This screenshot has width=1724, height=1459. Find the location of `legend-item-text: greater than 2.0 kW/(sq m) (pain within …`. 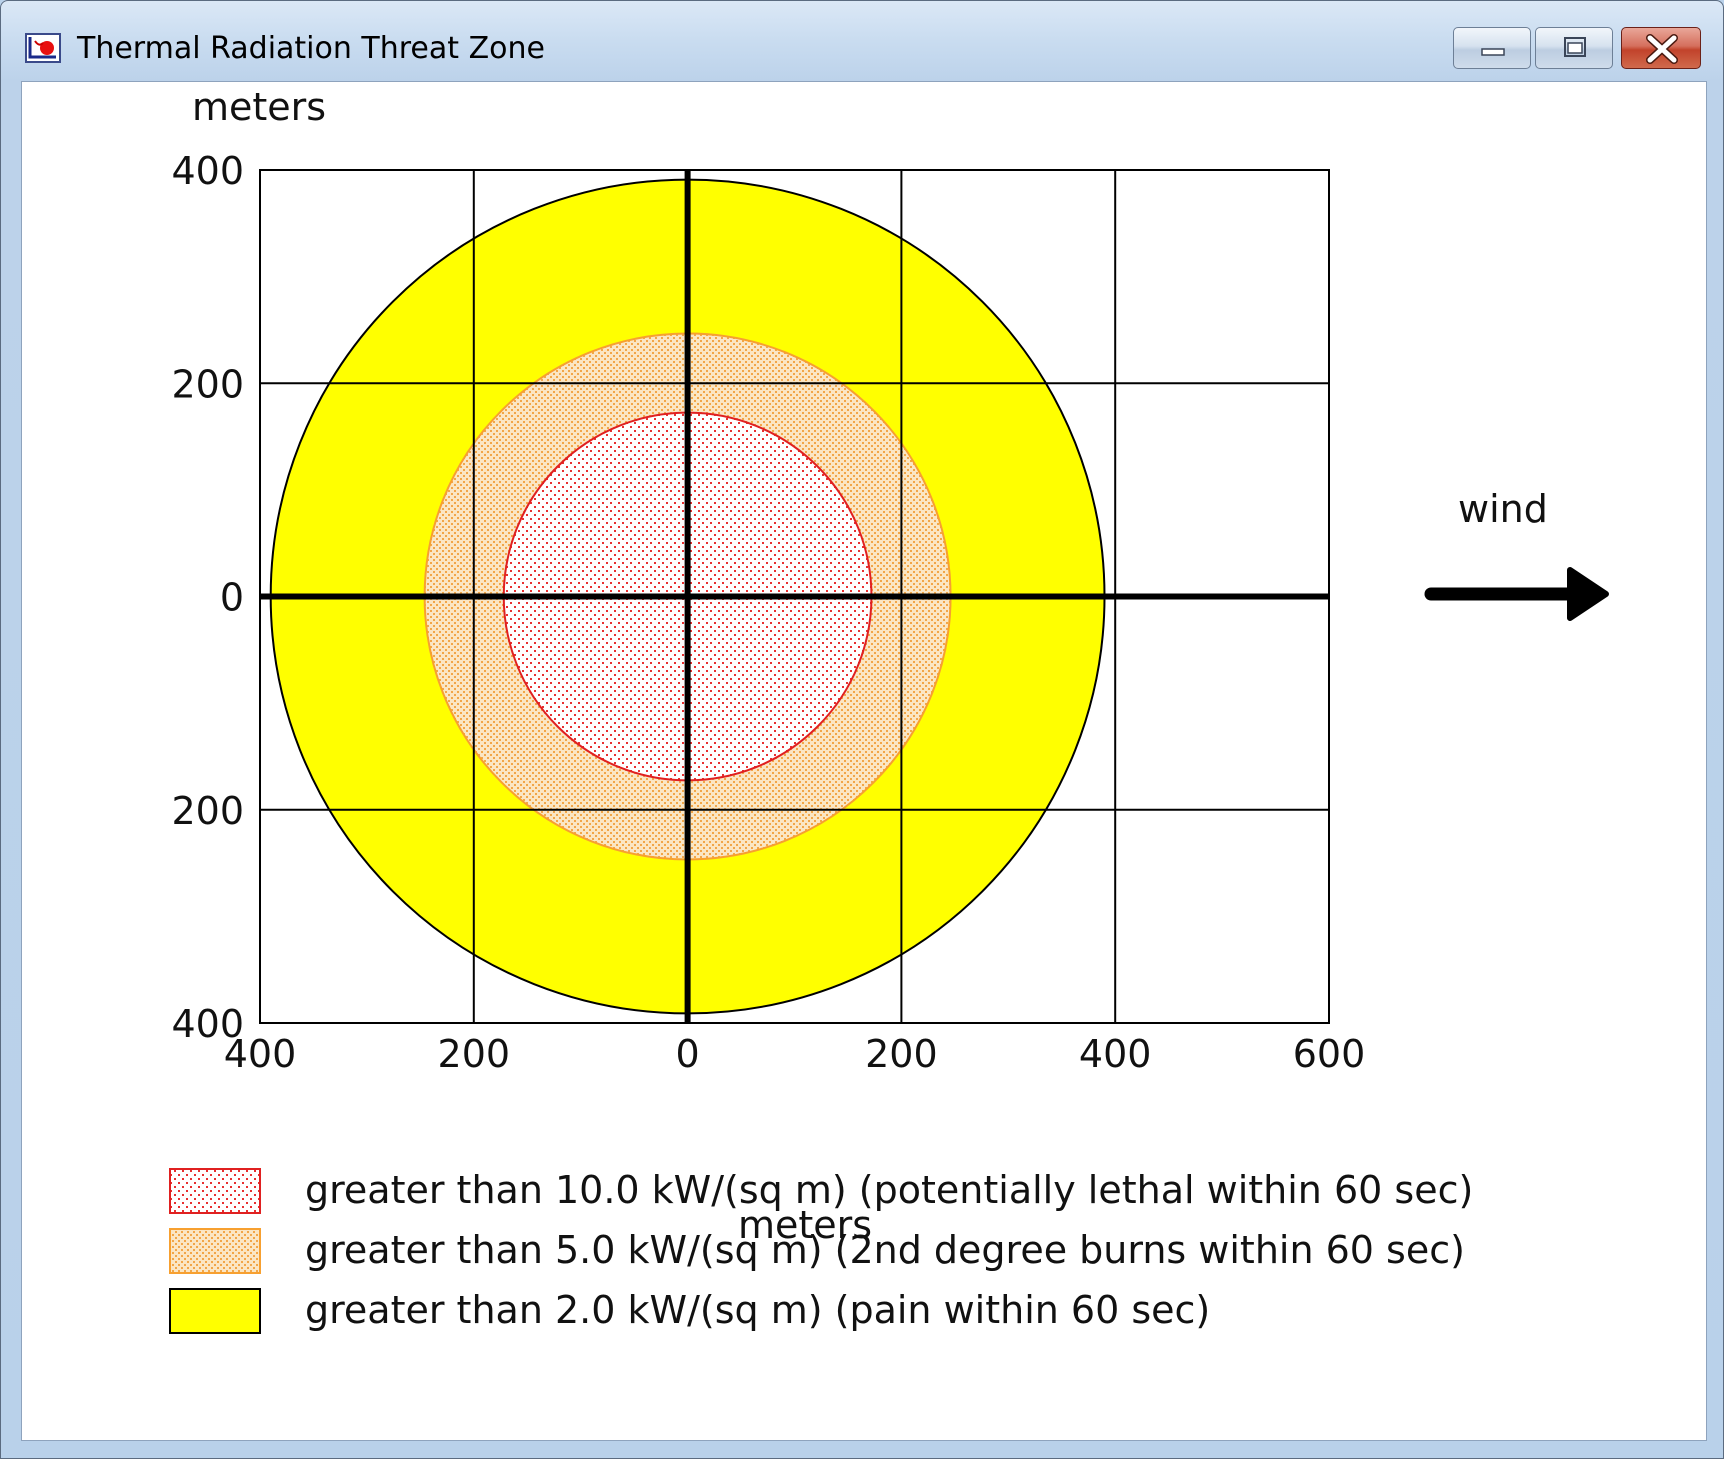

legend-item-text: greater than 2.0 kW/(sq m) (pain within … is located at coordinates (757, 1310).